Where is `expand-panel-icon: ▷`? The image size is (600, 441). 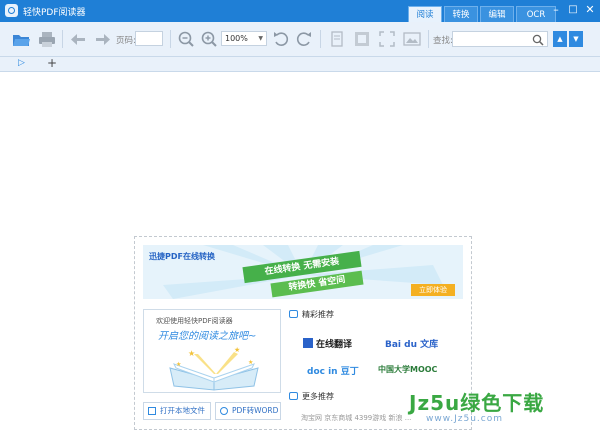
expand-panel-icon: ▷ is located at coordinates (21, 63).